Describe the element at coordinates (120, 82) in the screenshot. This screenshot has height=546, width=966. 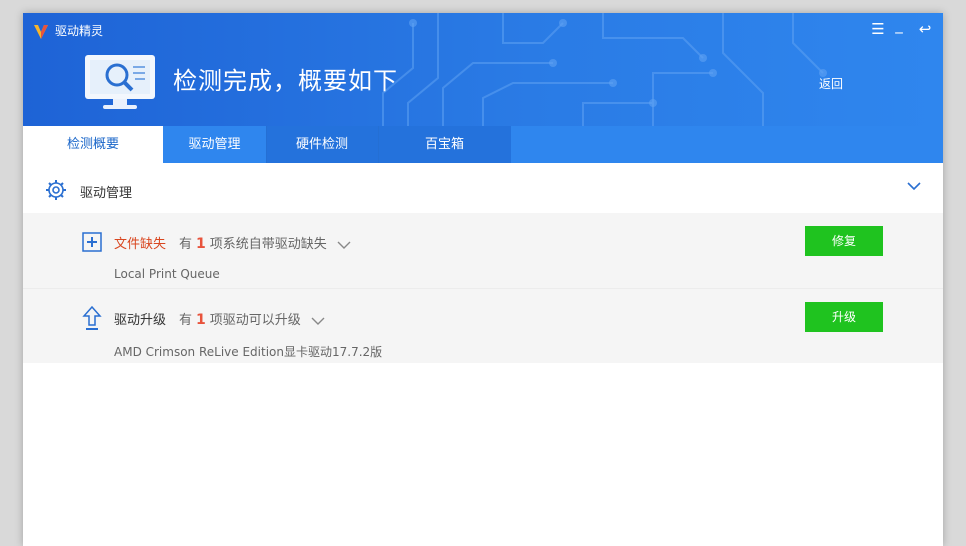
I see `monitor-scan-icon` at that location.